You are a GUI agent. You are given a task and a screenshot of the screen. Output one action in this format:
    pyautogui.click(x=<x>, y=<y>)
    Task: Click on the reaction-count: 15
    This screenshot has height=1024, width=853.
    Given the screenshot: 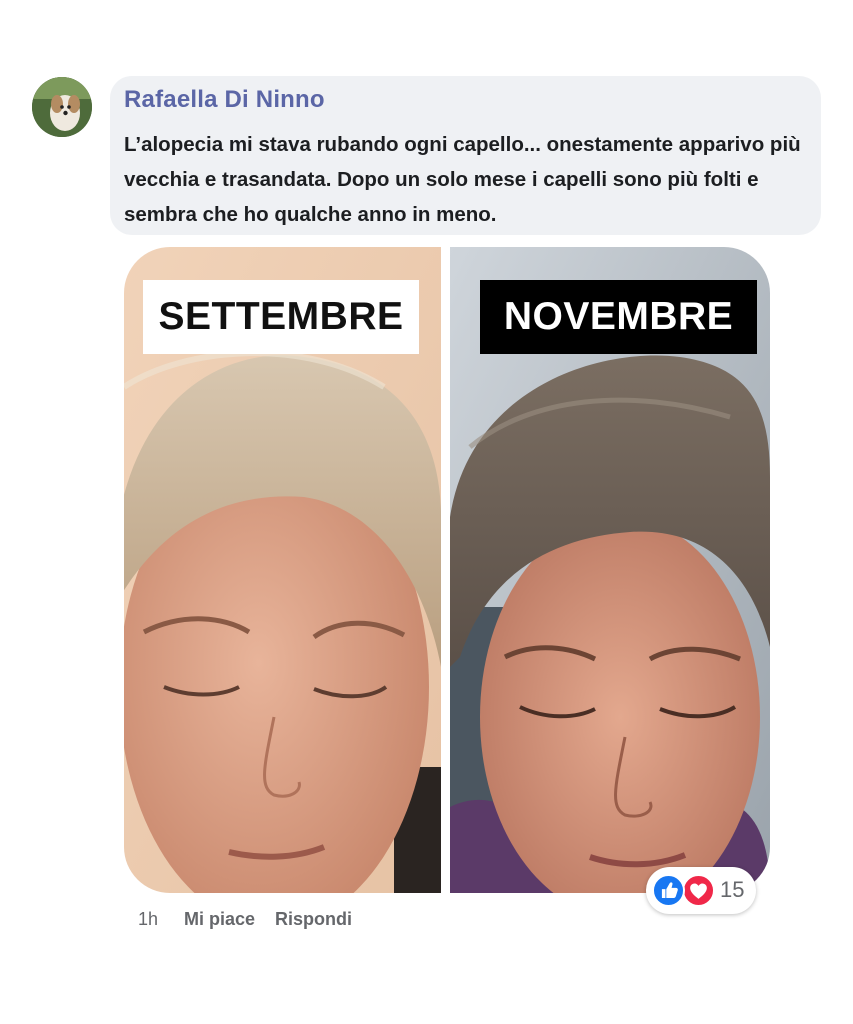 What is the action you would take?
    pyautogui.click(x=732, y=889)
    